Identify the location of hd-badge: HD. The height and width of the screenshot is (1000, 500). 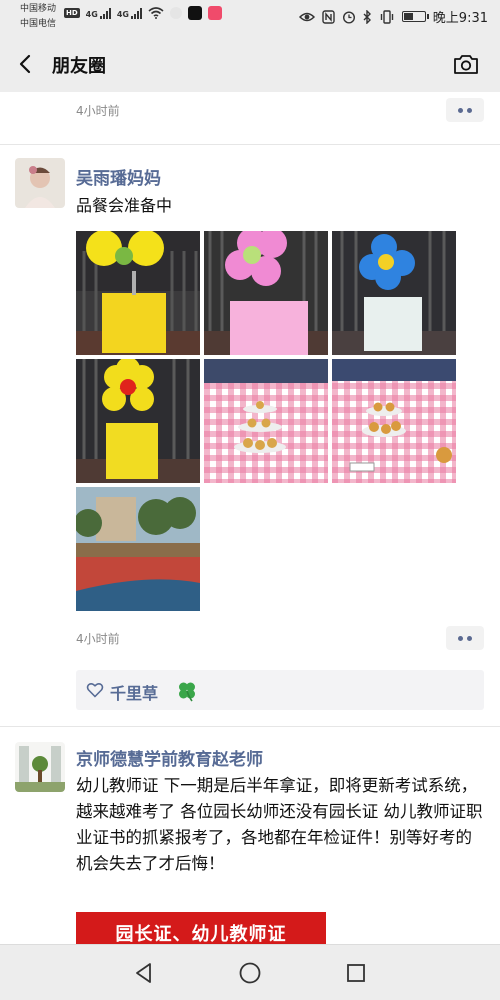
(72, 13).